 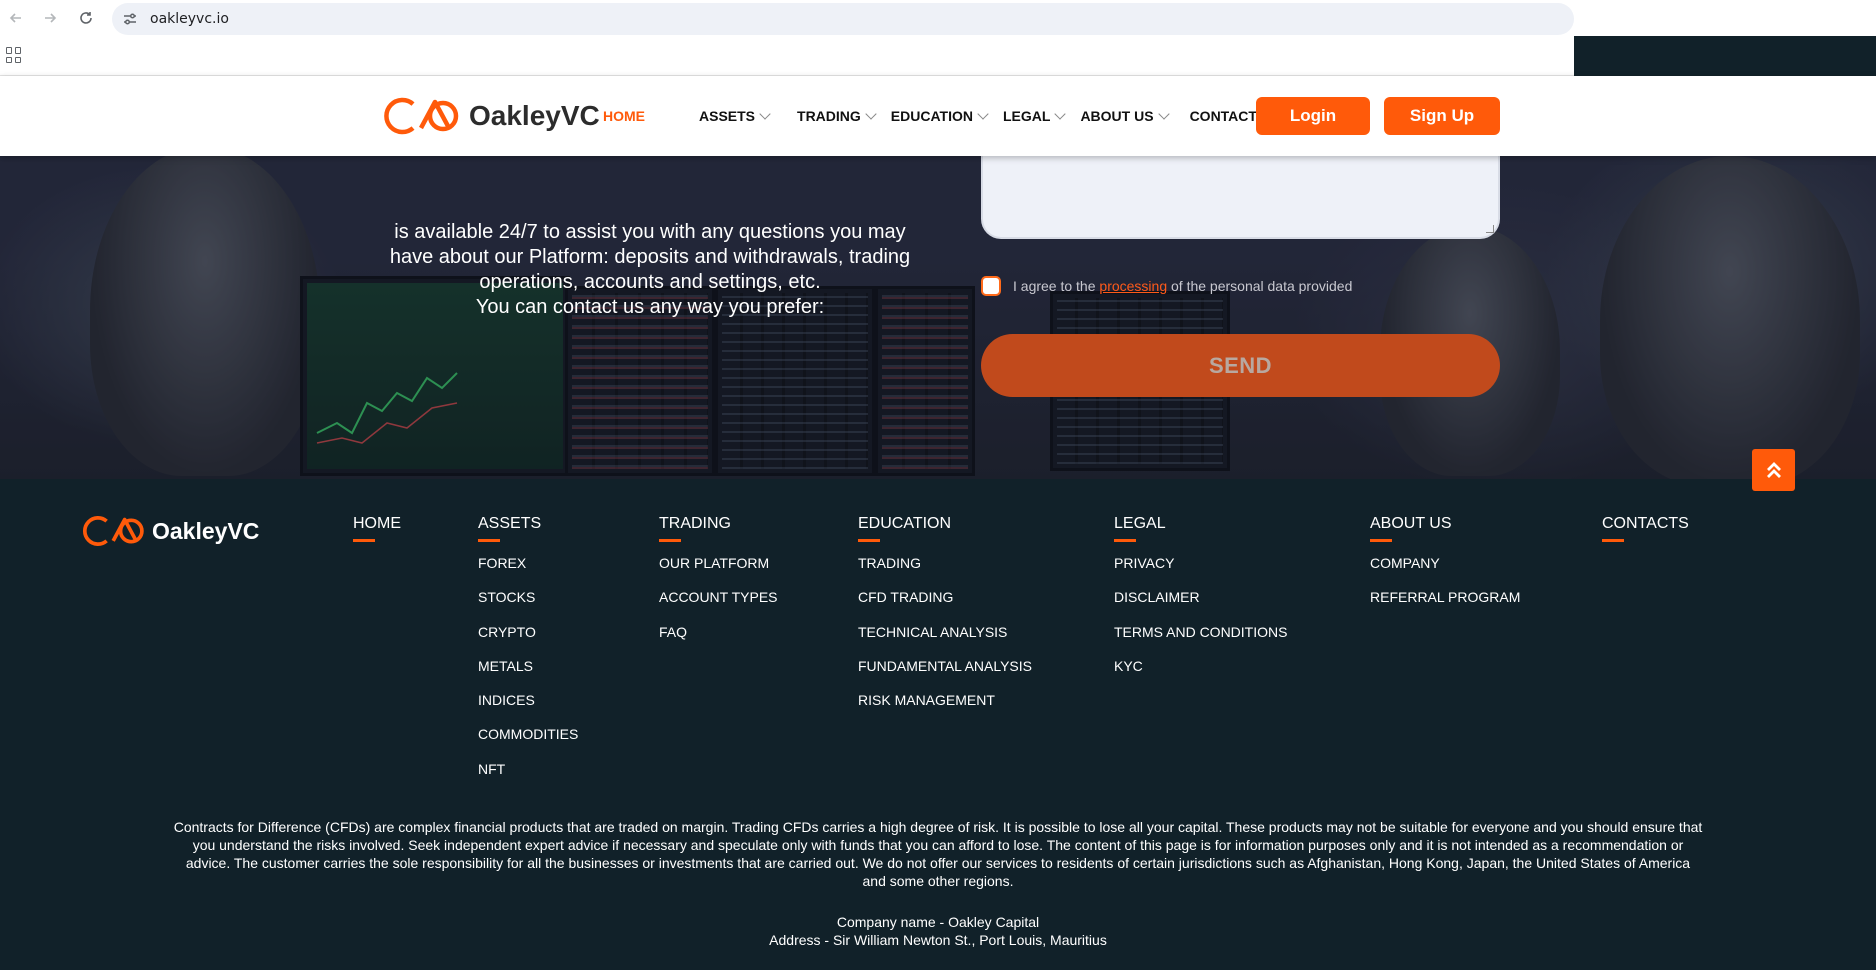 I want to click on footer-link: FOREX, so click(x=528, y=571).